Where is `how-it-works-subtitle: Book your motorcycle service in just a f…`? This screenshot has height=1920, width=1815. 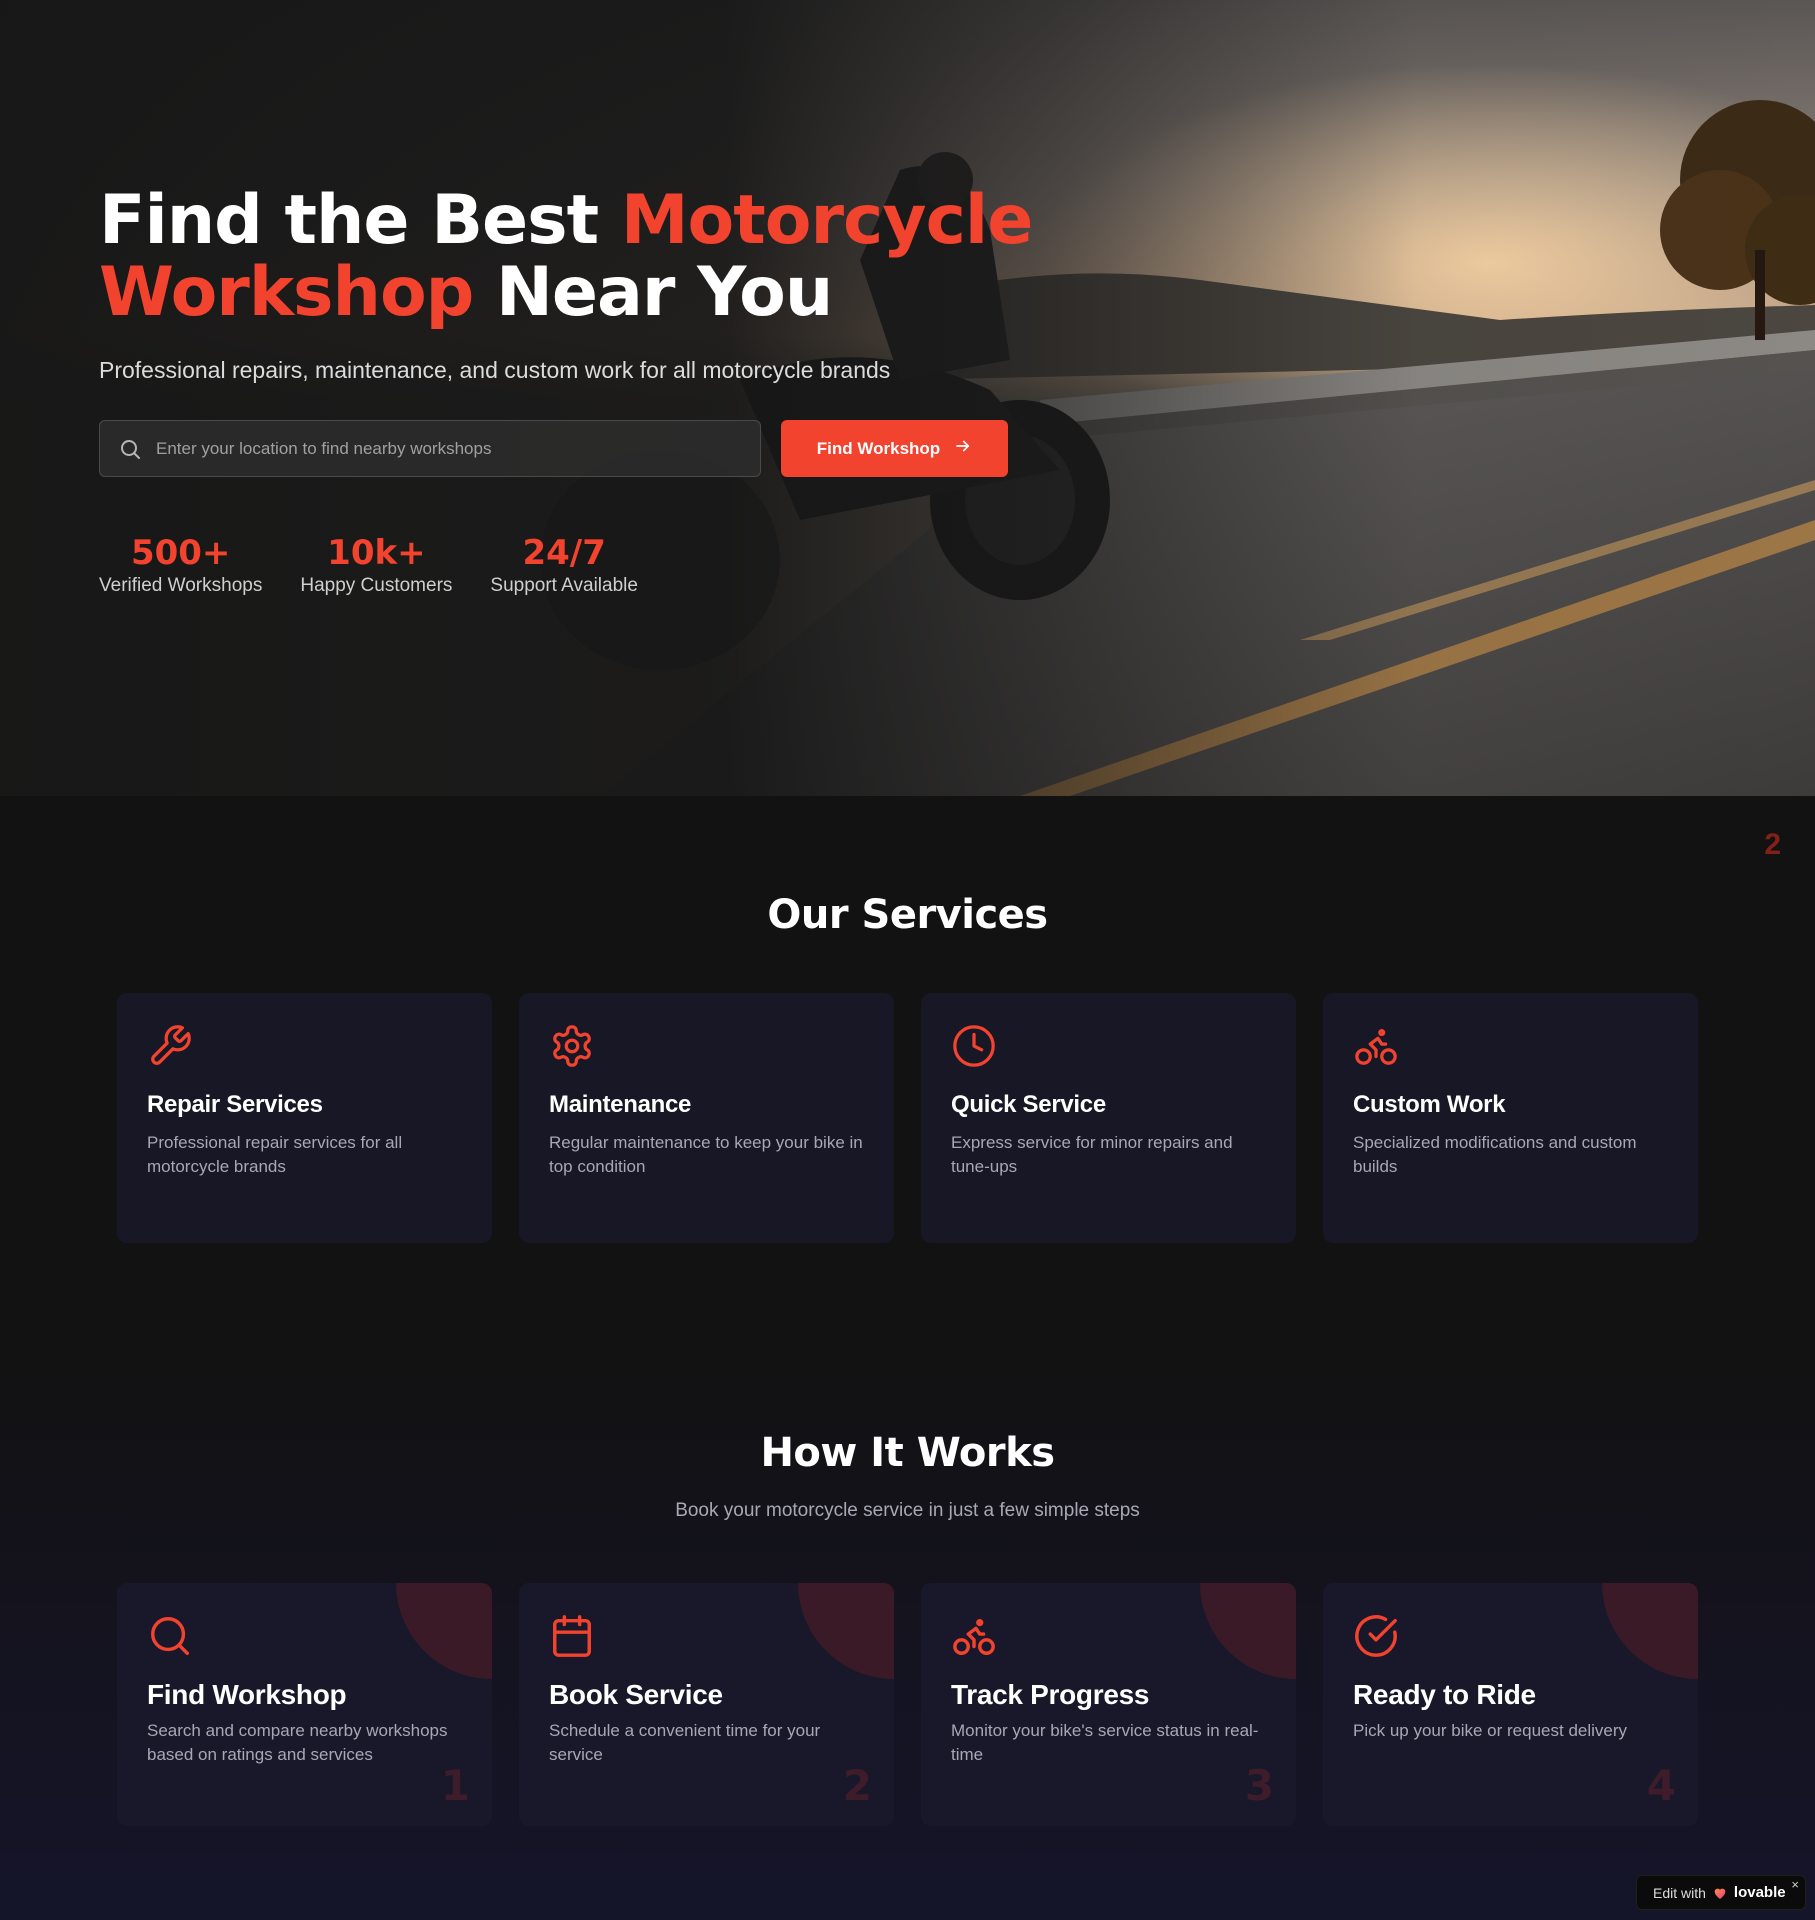 how-it-works-subtitle: Book your motorcycle service in just a f… is located at coordinates (907, 1510).